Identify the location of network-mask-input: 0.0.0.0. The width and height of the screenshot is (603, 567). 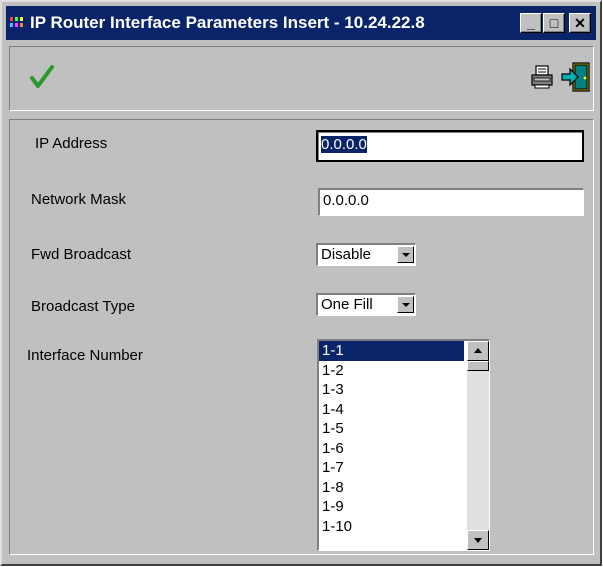
(451, 202).